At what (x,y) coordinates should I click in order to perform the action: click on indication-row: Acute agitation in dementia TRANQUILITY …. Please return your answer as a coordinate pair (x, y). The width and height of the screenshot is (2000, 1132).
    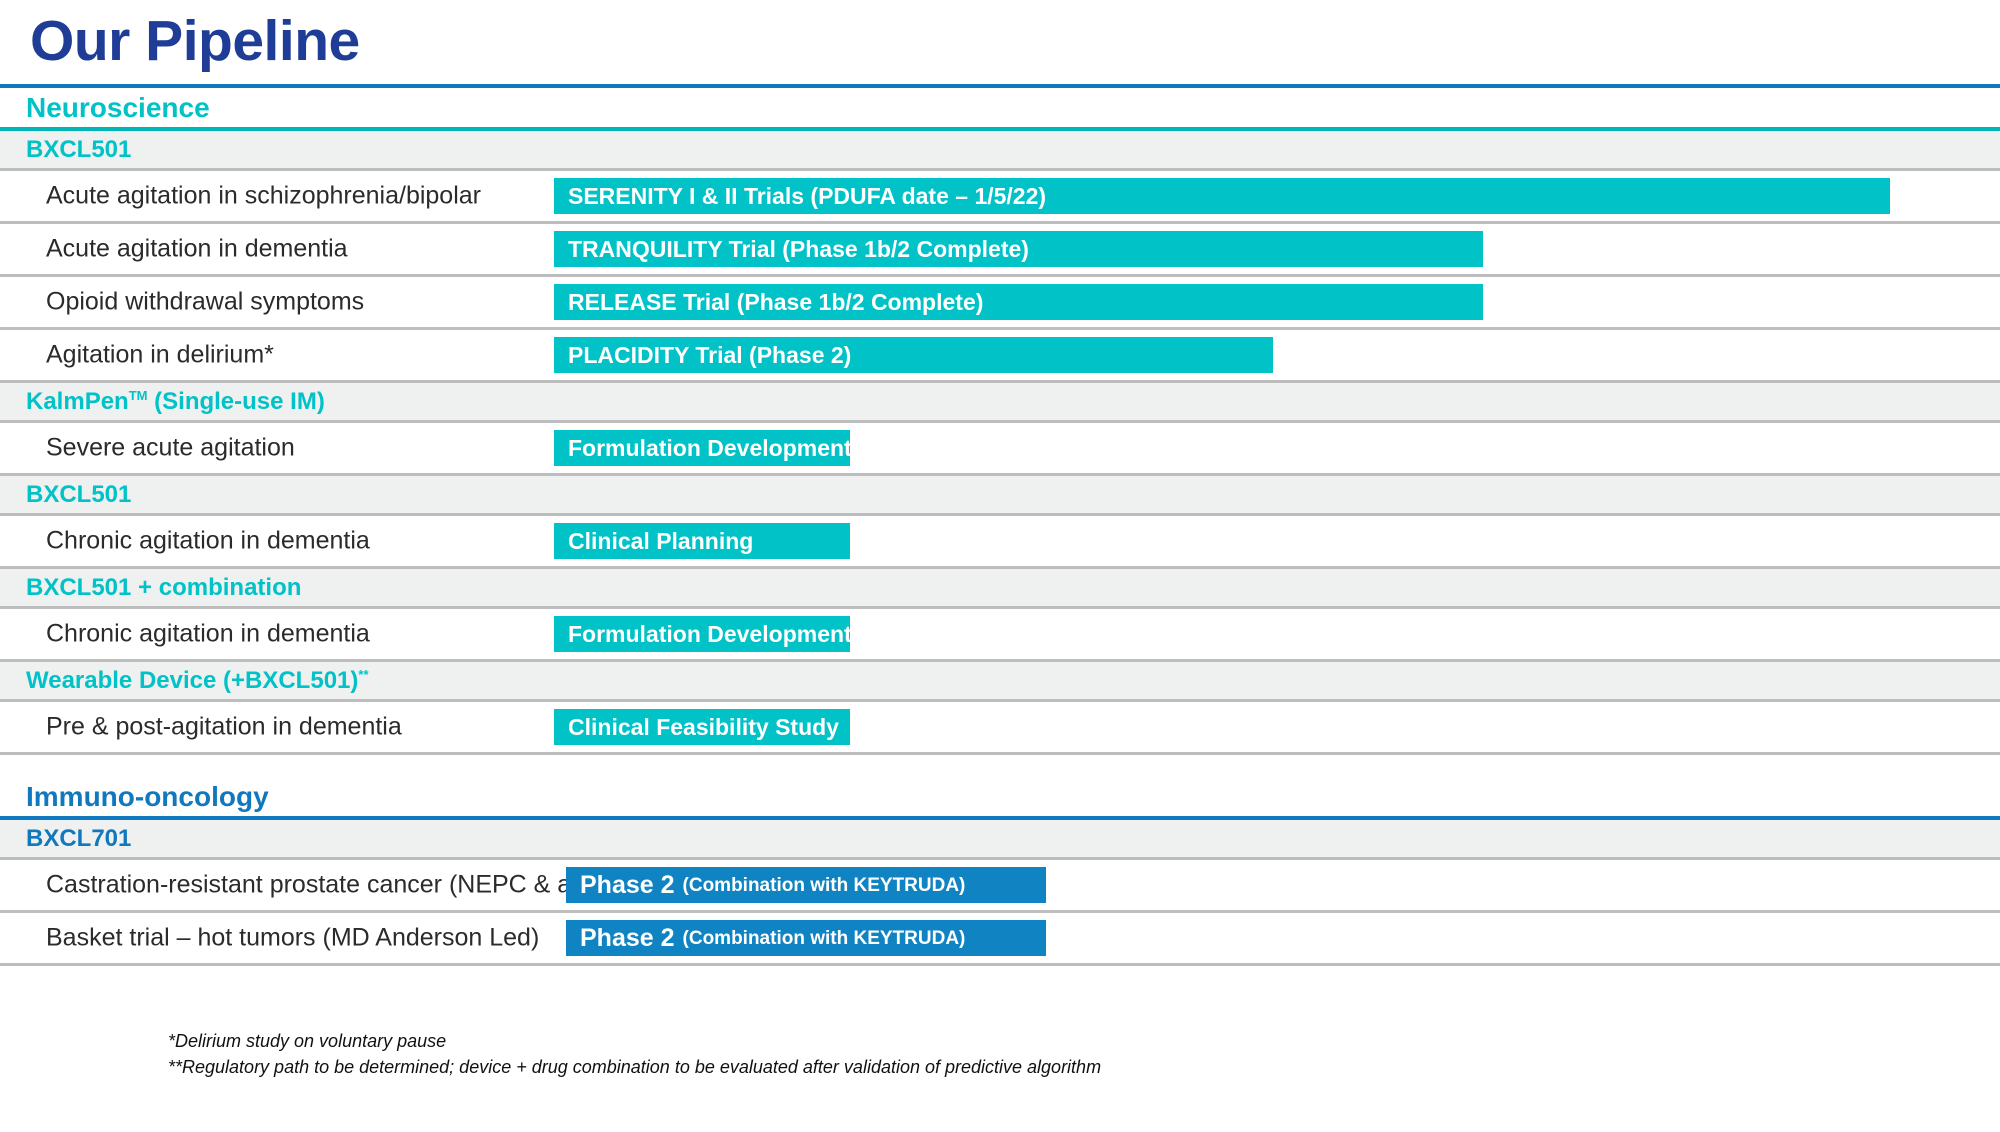
    Looking at the image, I should click on (1000, 249).